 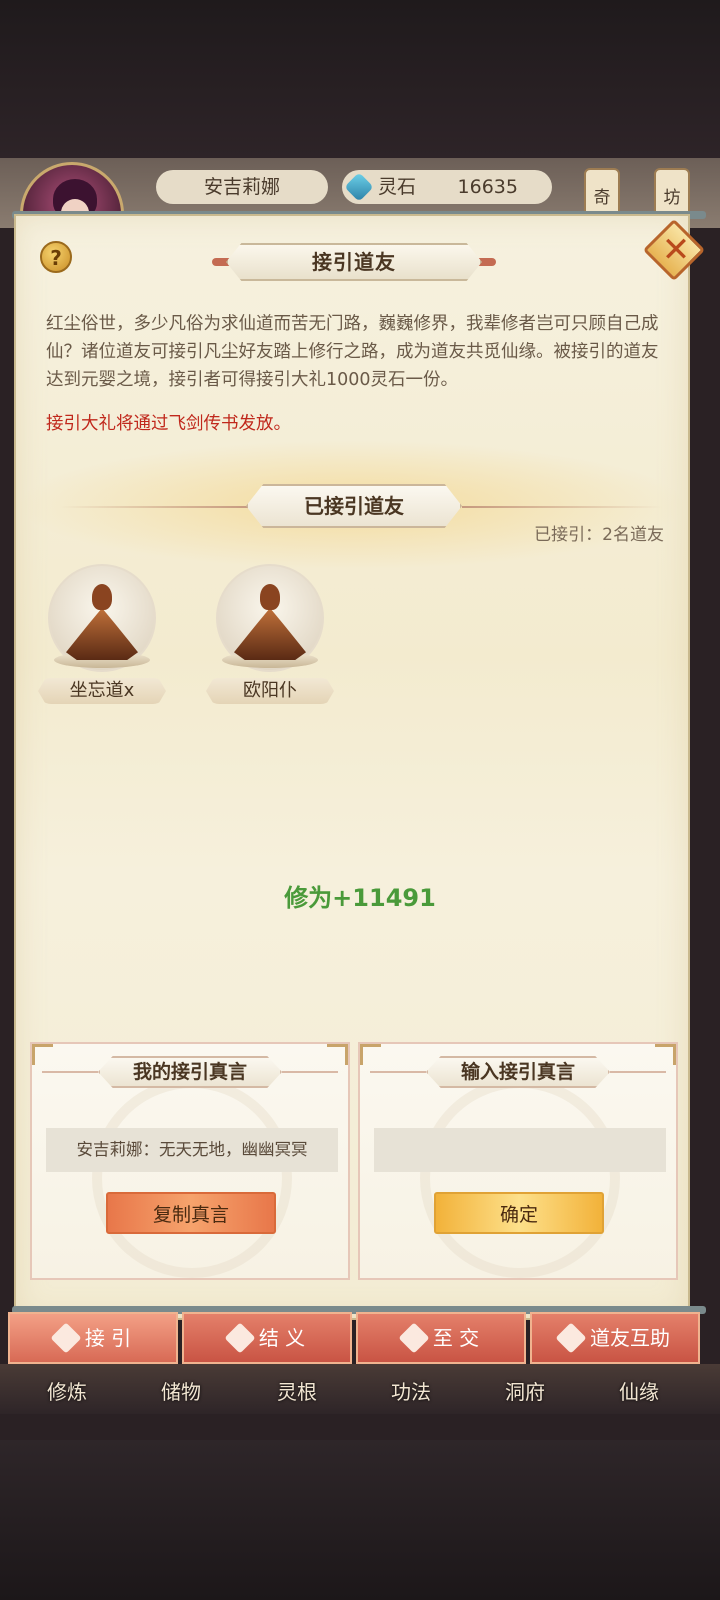 What do you see at coordinates (397, 187) in the screenshot?
I see `spirit-stone-label: 灵石` at bounding box center [397, 187].